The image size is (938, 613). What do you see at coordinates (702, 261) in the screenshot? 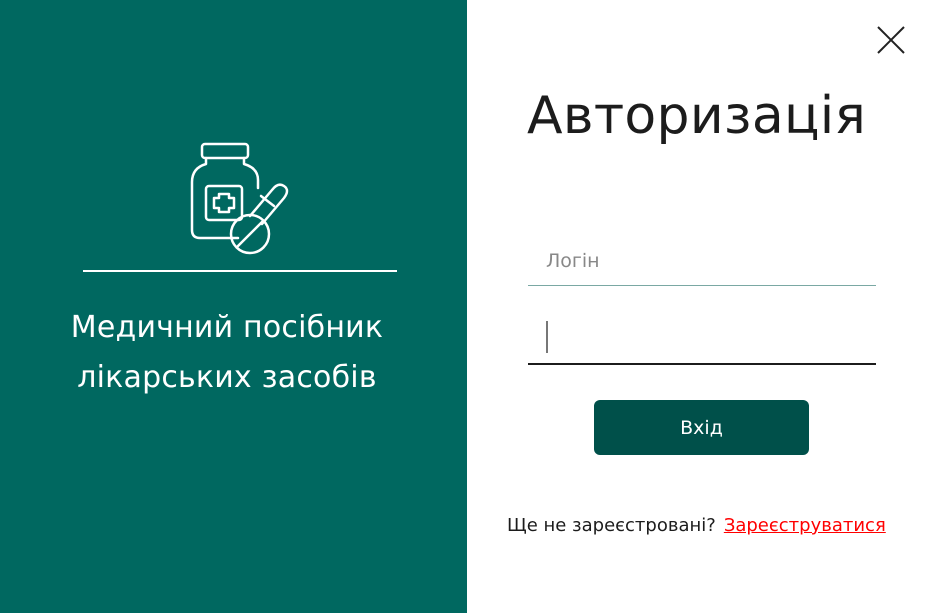
I see `login-input` at bounding box center [702, 261].